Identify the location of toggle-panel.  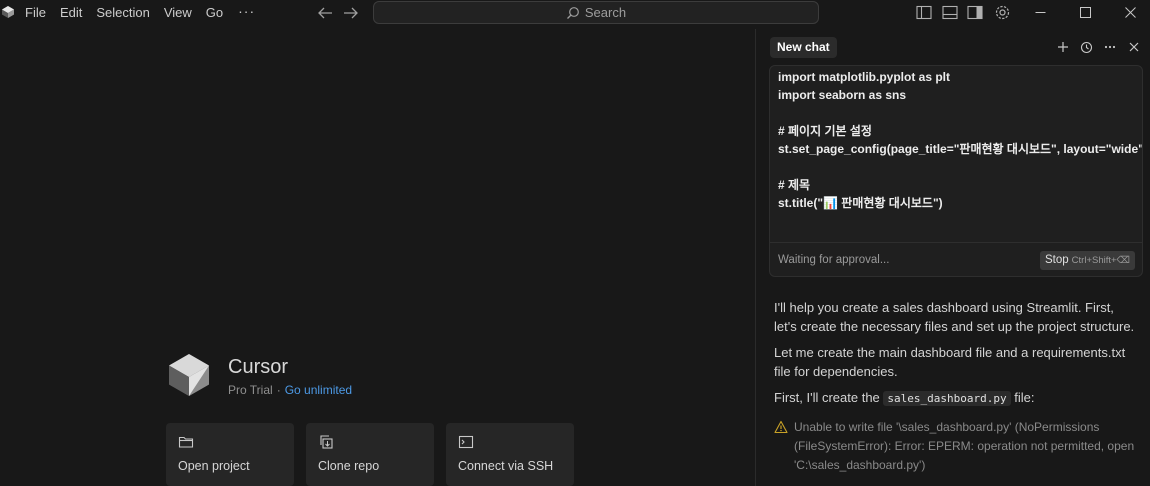
(950, 12).